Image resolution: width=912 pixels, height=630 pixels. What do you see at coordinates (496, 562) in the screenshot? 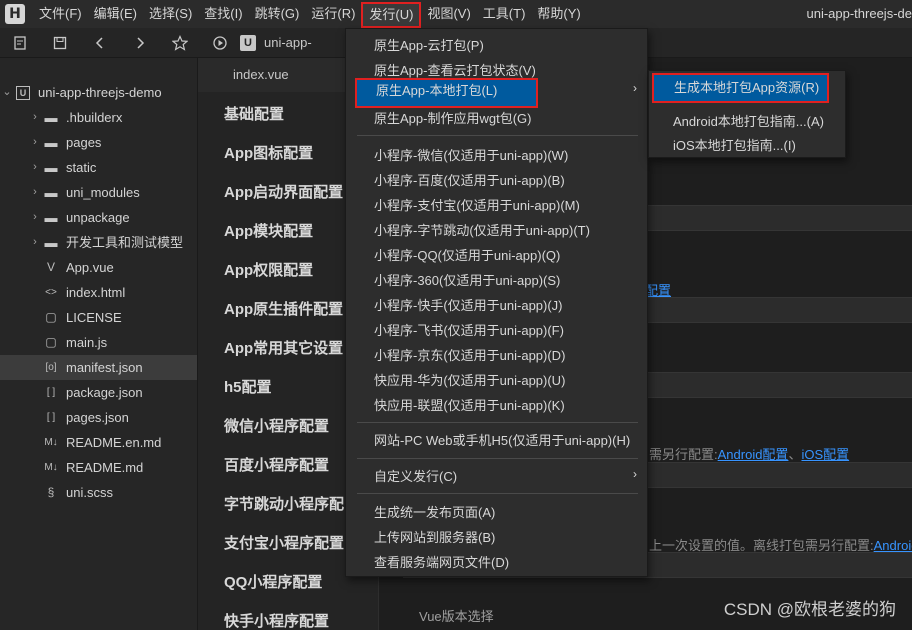
I see `menu-view-server-files: 查看服务端网页文件(D)` at bounding box center [496, 562].